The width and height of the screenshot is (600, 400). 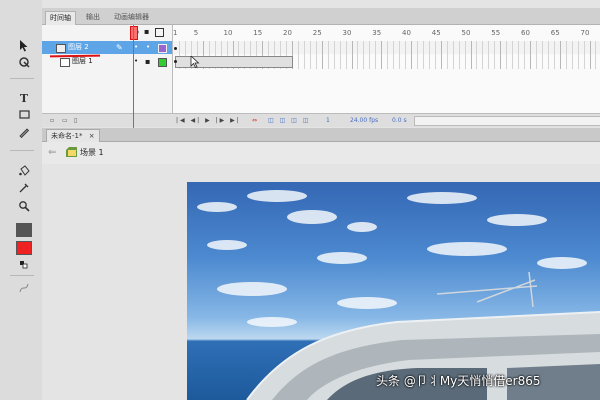 I want to click on tab-motion-editor: 动画编辑器, so click(x=131, y=17).